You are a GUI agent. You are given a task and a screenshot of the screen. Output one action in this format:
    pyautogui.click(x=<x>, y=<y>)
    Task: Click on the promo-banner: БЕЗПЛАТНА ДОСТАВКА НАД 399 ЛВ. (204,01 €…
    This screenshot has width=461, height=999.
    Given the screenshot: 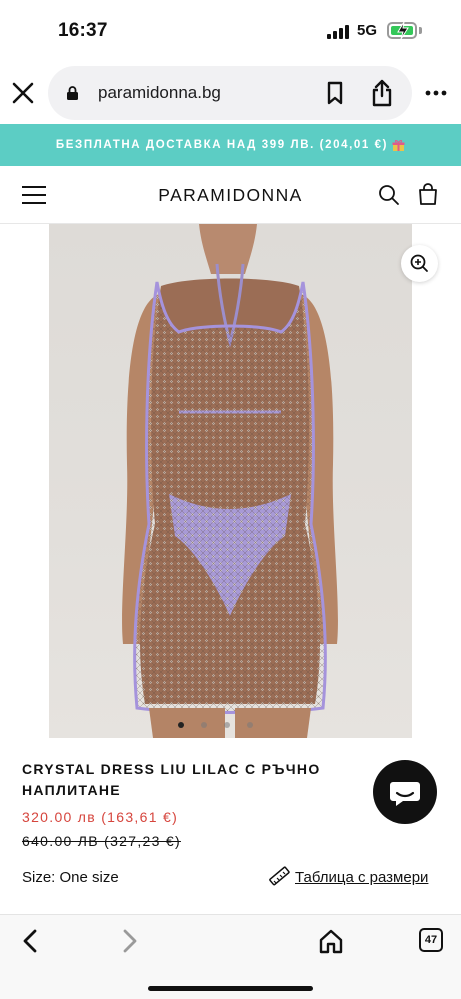 What is the action you would take?
    pyautogui.click(x=230, y=145)
    